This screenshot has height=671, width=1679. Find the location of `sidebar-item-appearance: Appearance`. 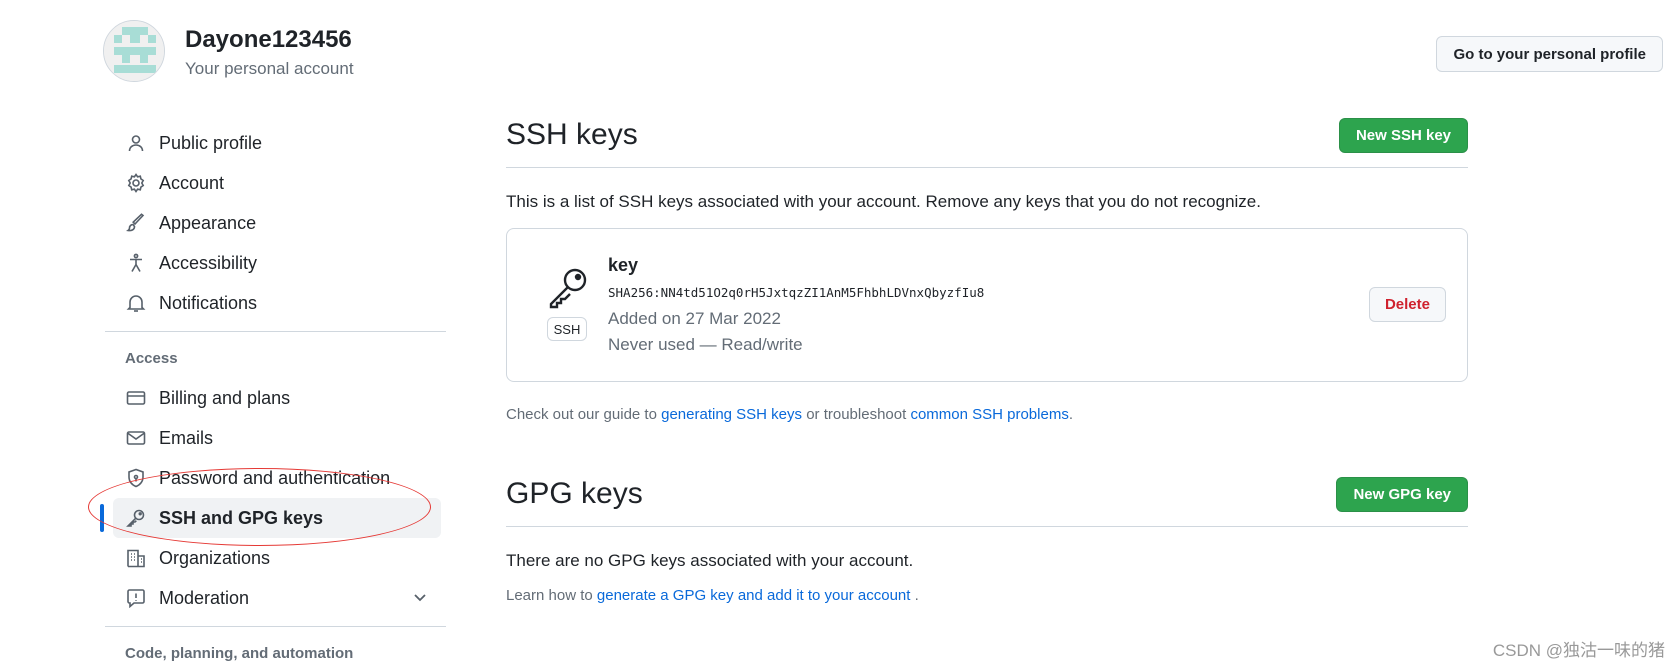

sidebar-item-appearance: Appearance is located at coordinates (275, 223).